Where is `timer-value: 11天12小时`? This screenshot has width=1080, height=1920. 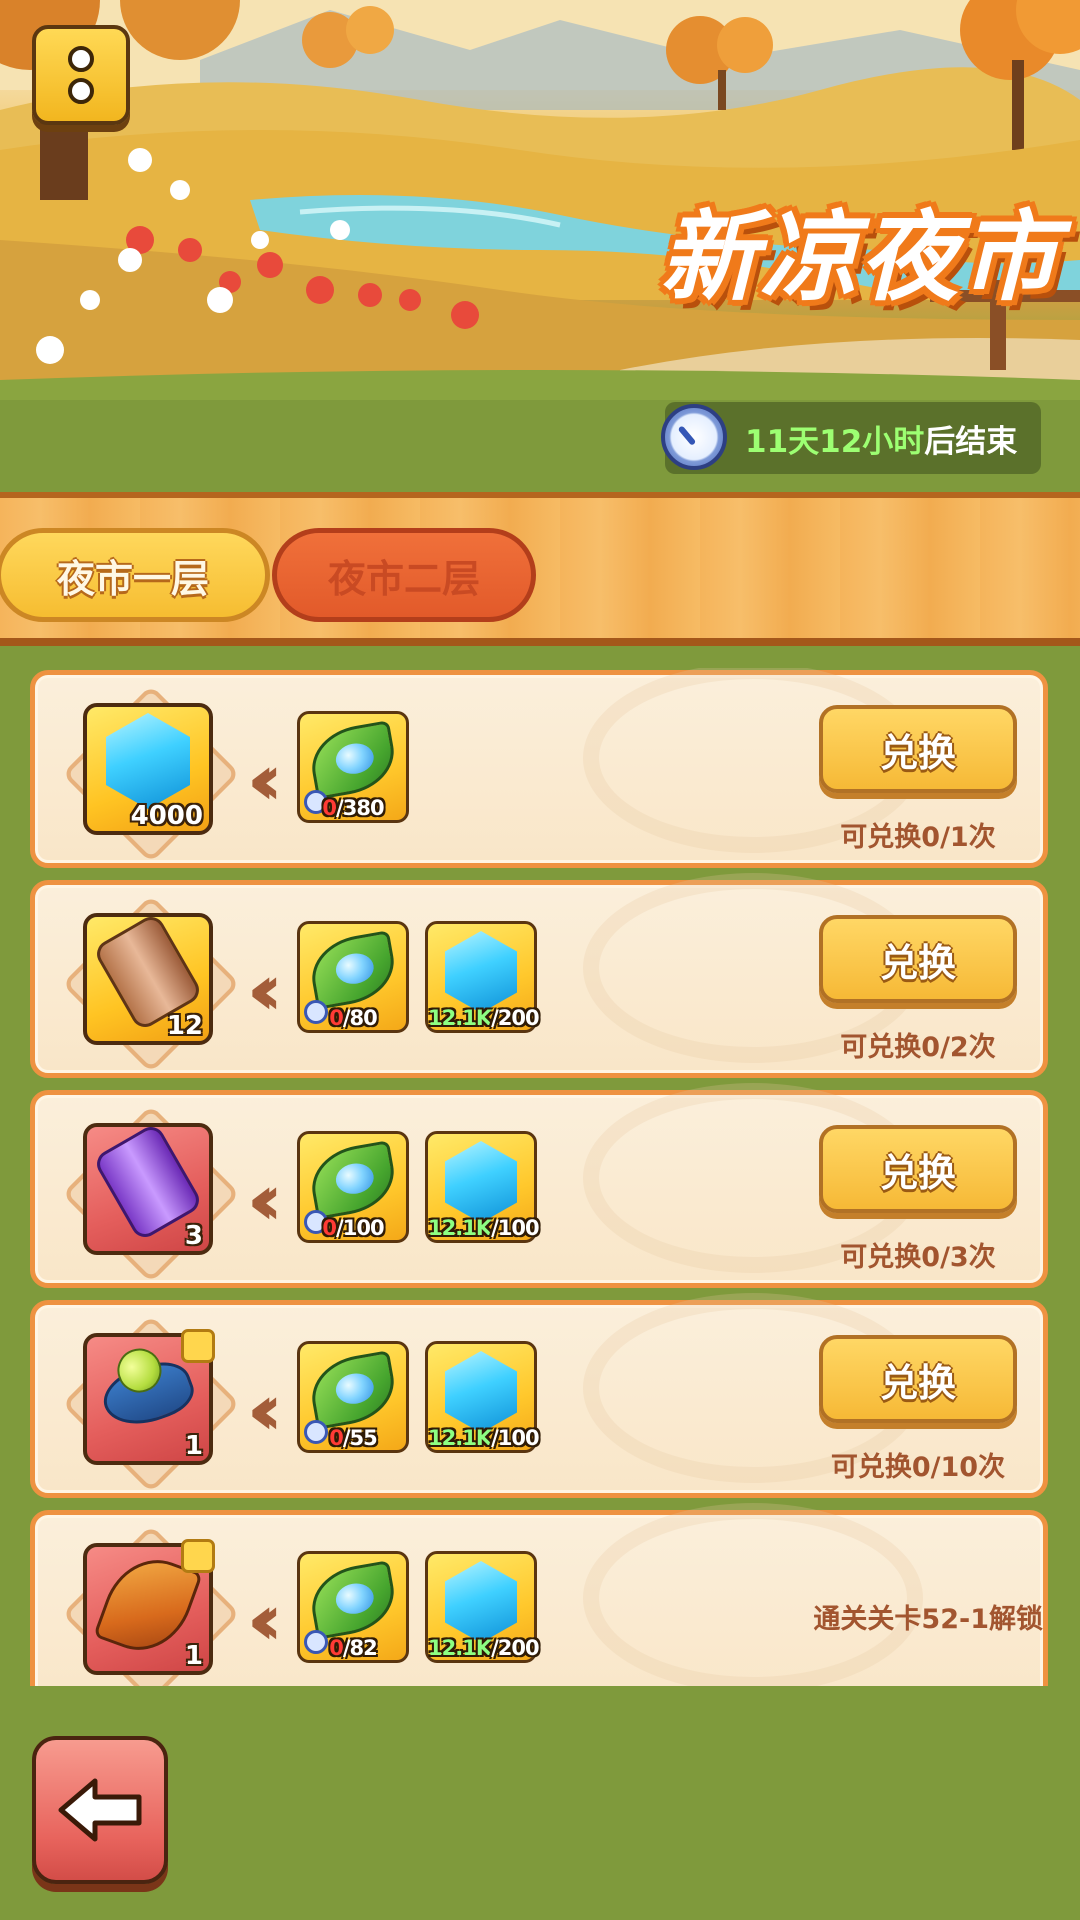
timer-value: 11天12小时 is located at coordinates (835, 441).